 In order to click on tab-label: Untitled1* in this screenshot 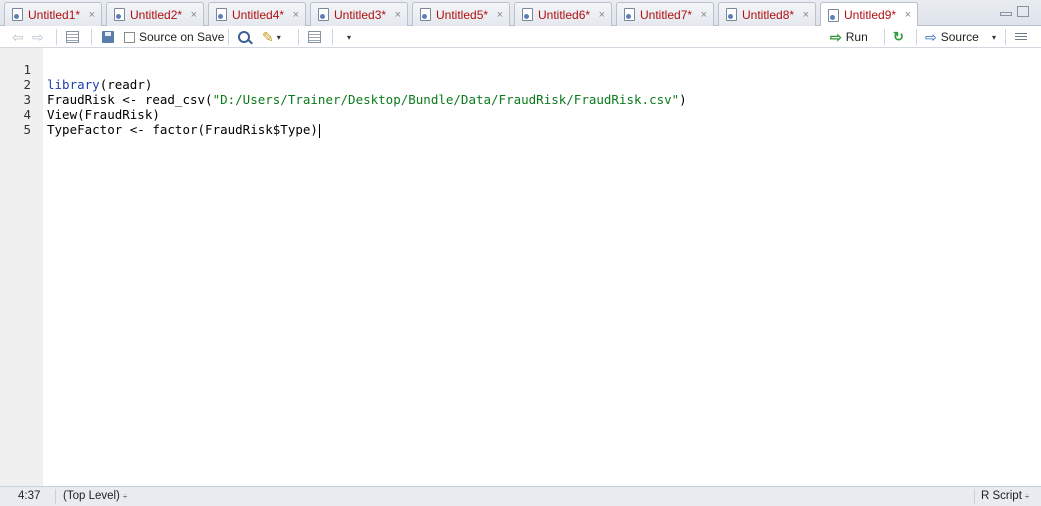, I will do `click(54, 14)`.